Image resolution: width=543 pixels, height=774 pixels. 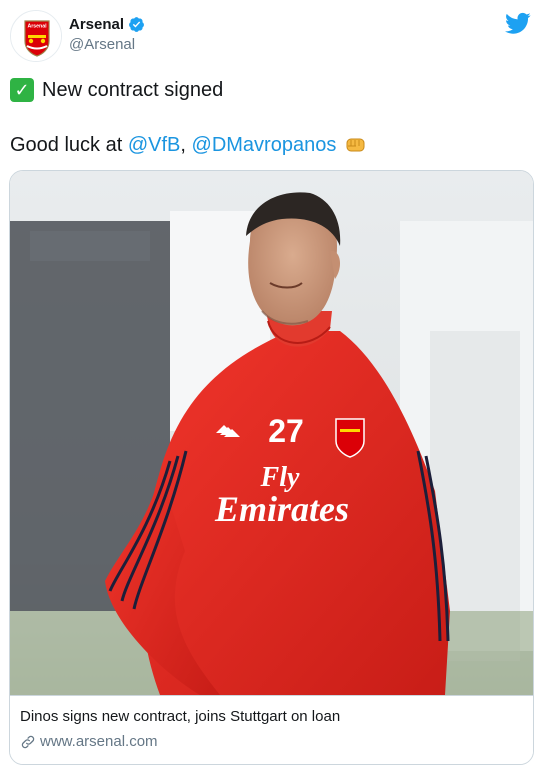 I want to click on twitter-bird-icon, so click(x=518, y=23).